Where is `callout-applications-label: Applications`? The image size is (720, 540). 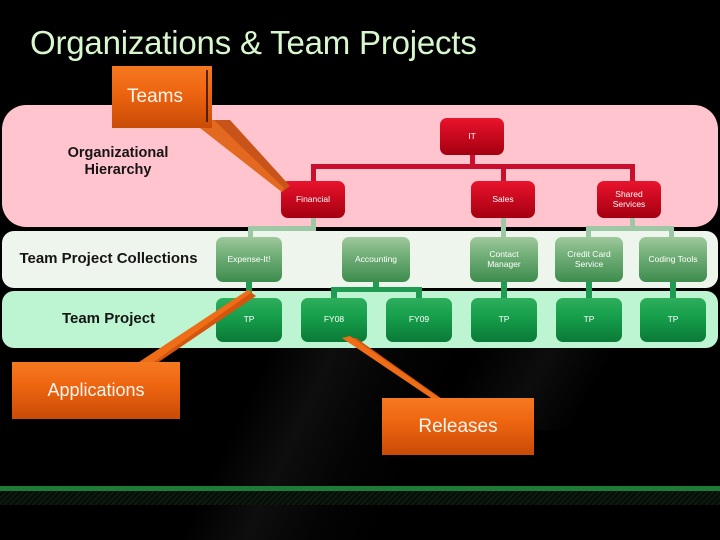 callout-applications-label: Applications is located at coordinates (96, 390).